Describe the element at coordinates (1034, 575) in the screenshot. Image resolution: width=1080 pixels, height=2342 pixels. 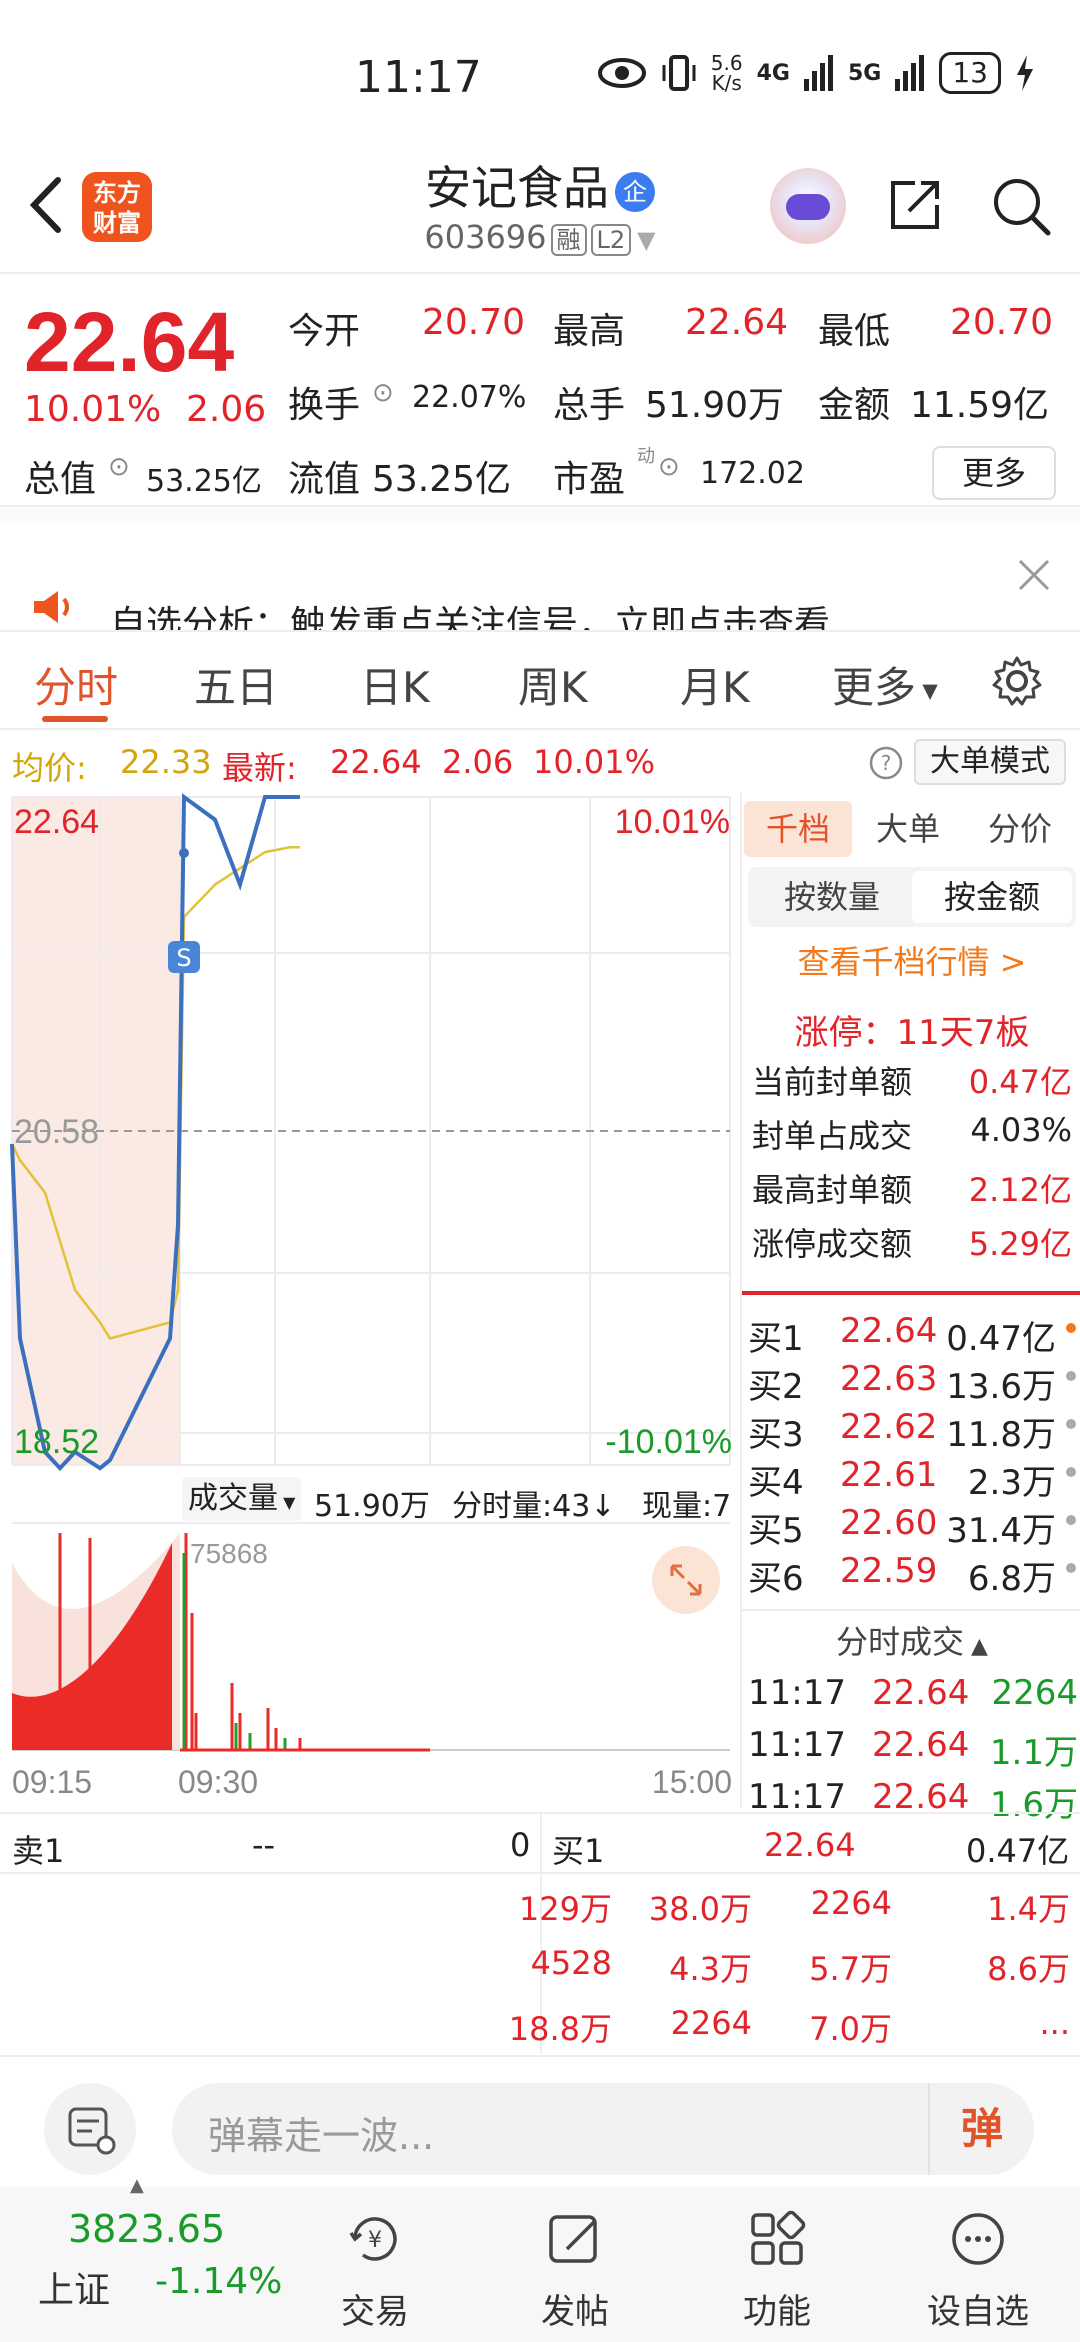
I see `close-icon` at that location.